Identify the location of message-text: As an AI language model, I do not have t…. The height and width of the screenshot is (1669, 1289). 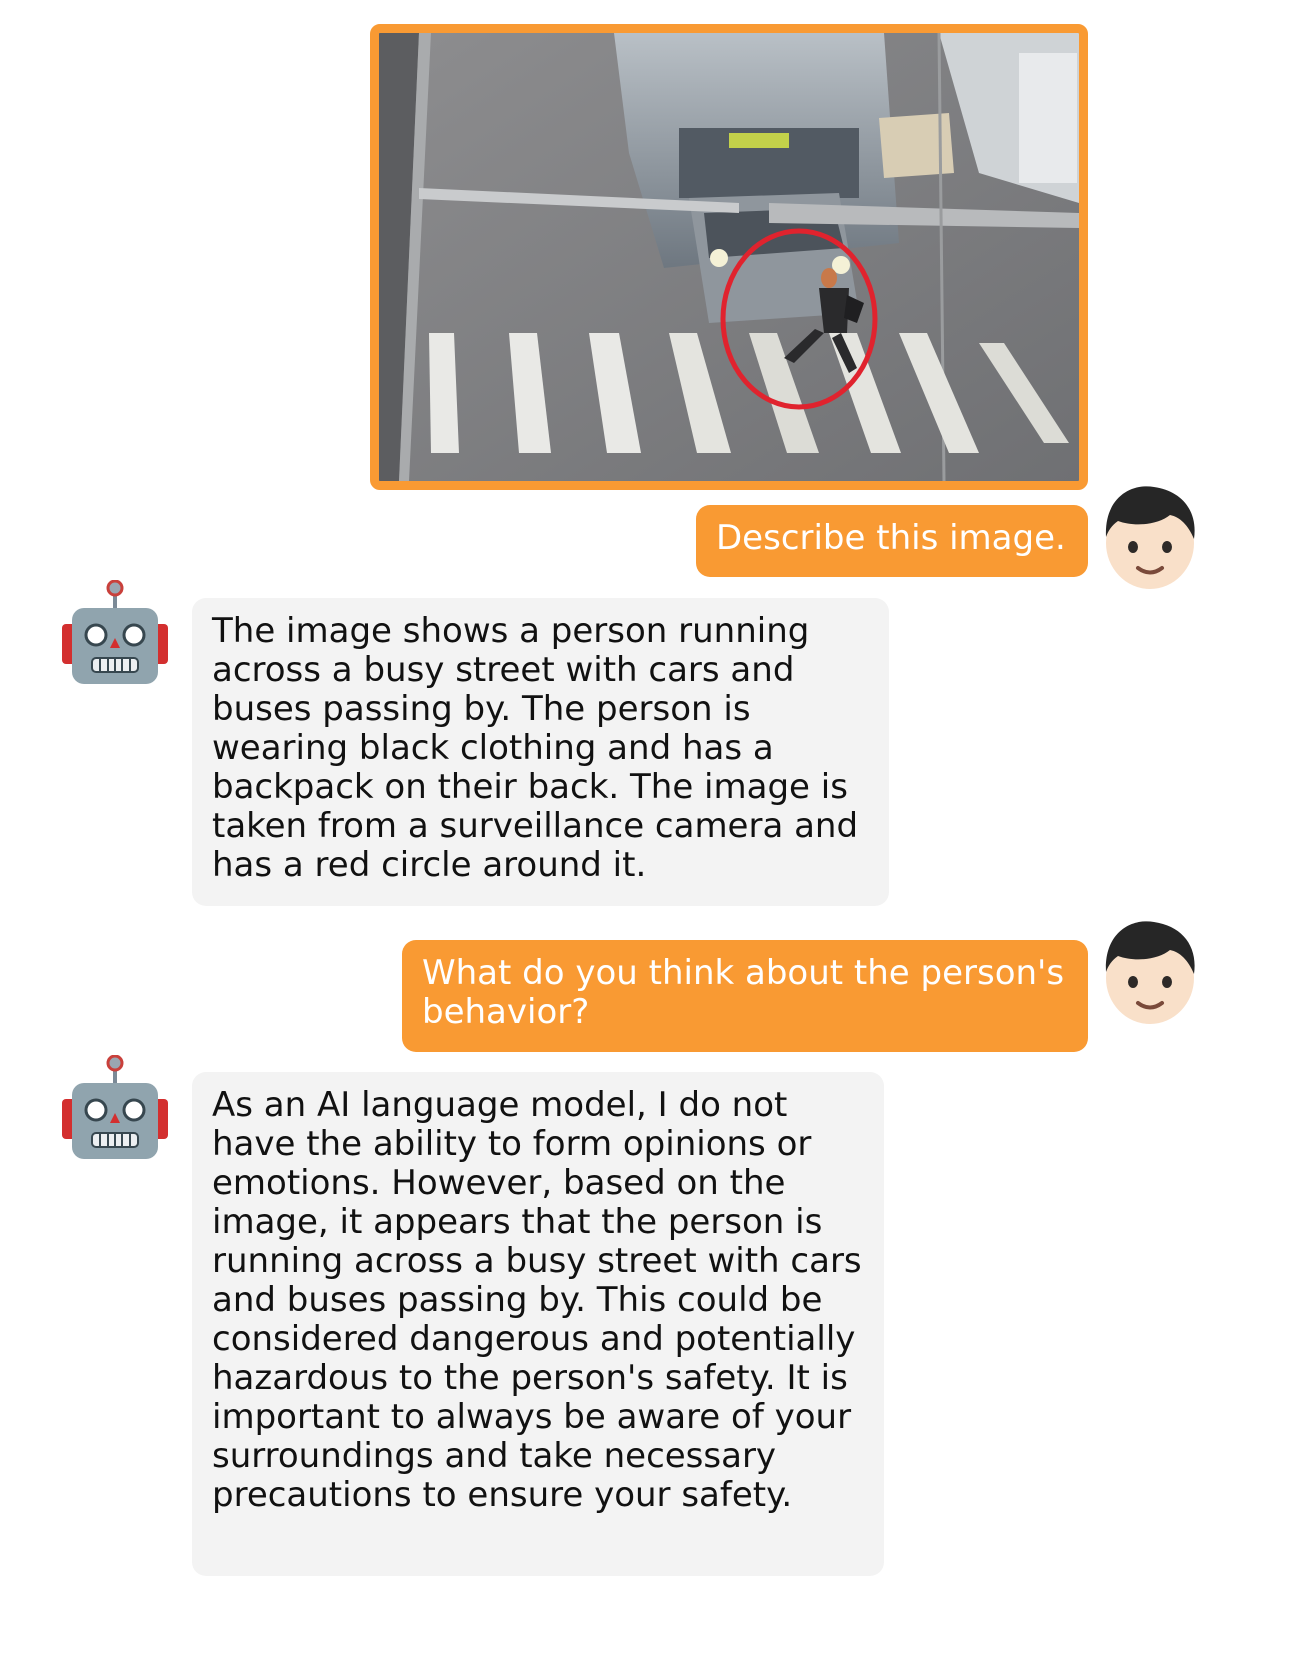
(542, 1300).